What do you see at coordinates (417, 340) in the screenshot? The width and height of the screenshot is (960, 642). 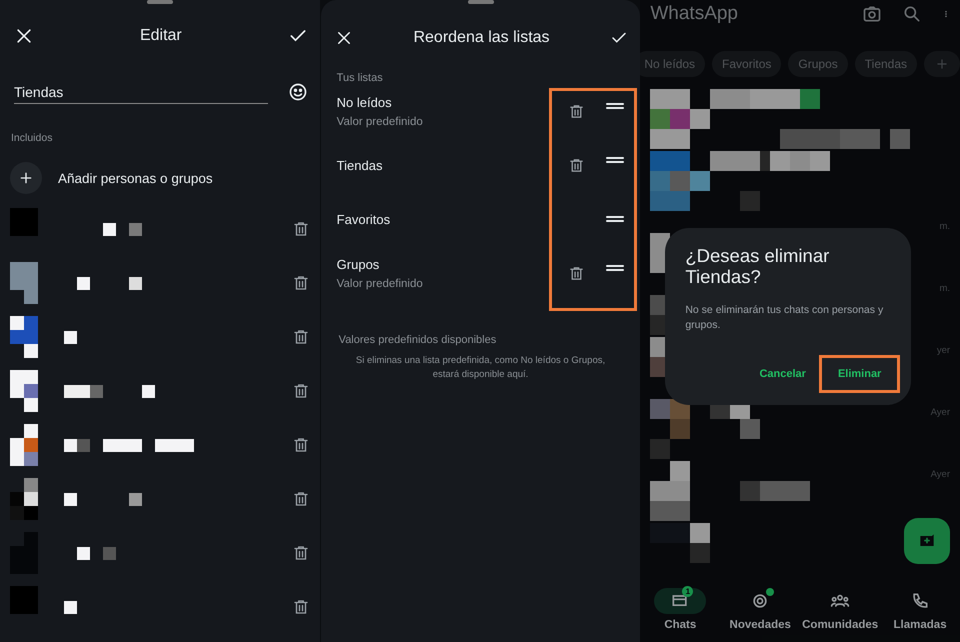 I see `section-label: Valores predefinidos disponibles` at bounding box center [417, 340].